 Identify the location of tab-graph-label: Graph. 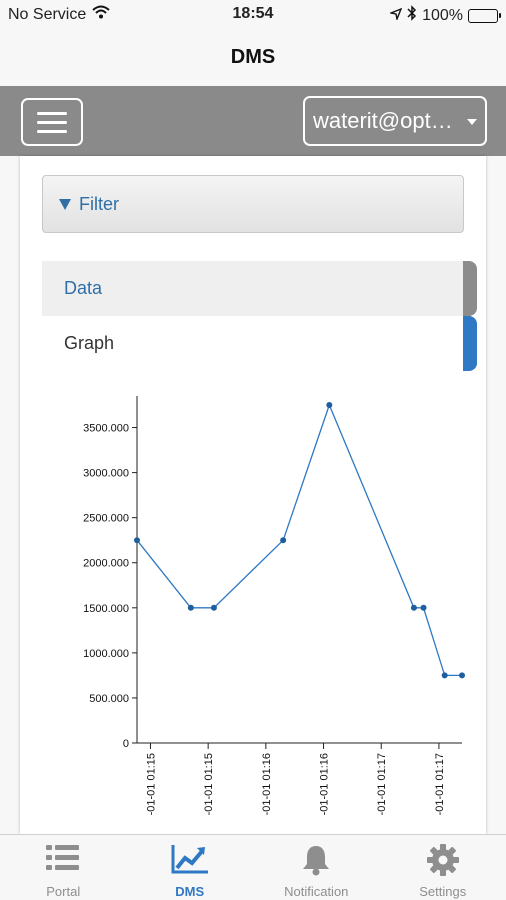
(89, 343).